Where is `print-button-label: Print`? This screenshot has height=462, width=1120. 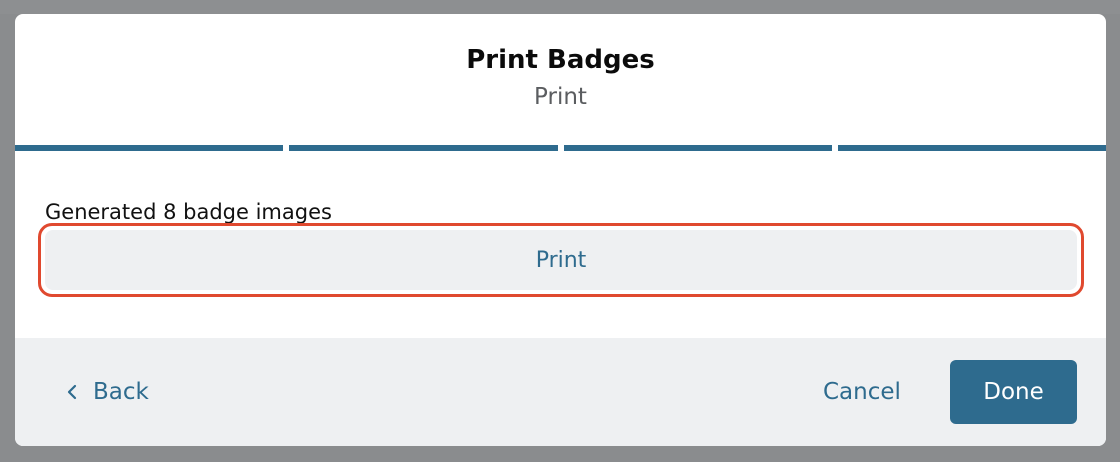
print-button-label: Print is located at coordinates (561, 260).